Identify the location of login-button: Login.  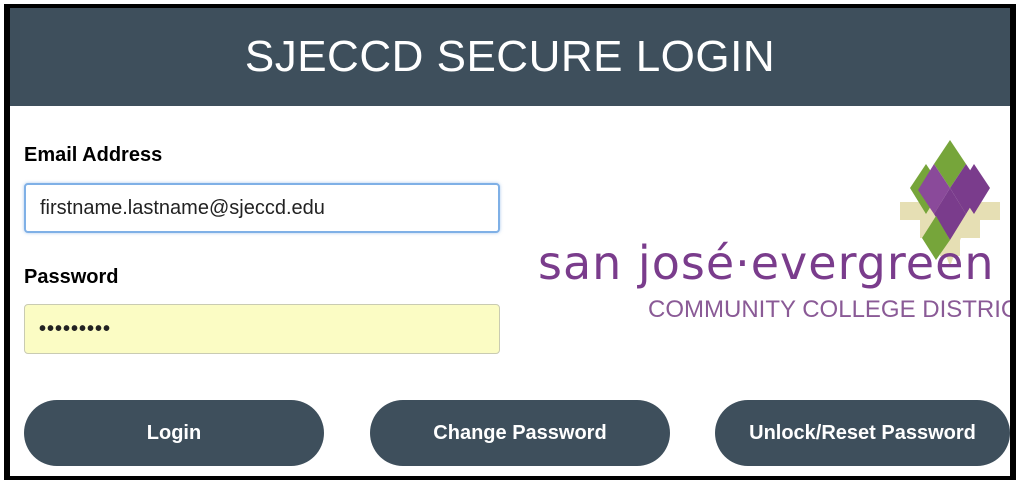
(174, 433).